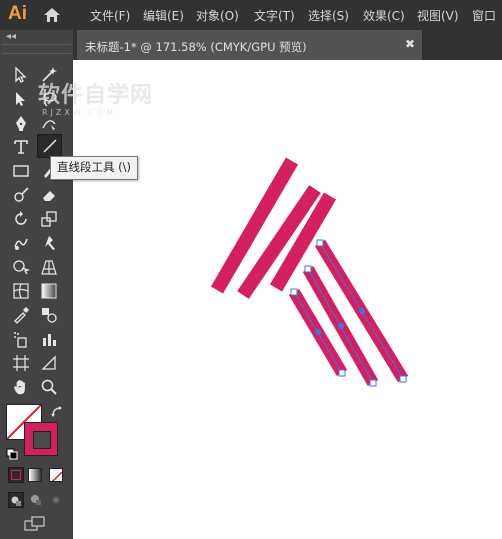 Image resolution: width=502 pixels, height=539 pixels. Describe the element at coordinates (21, 291) in the screenshot. I see `mesh-icon` at that location.